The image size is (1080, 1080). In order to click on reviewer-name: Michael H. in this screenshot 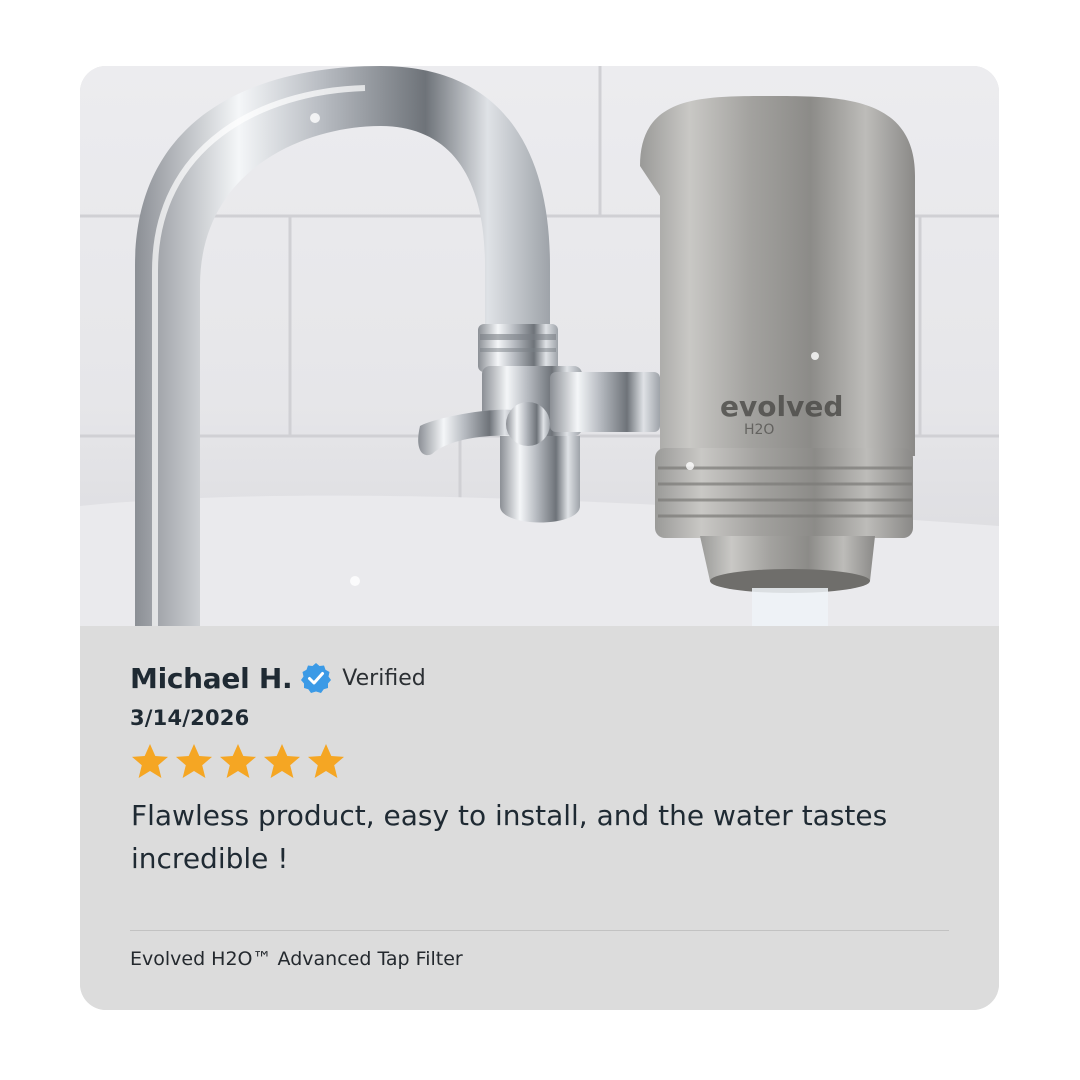, I will do `click(211, 678)`.